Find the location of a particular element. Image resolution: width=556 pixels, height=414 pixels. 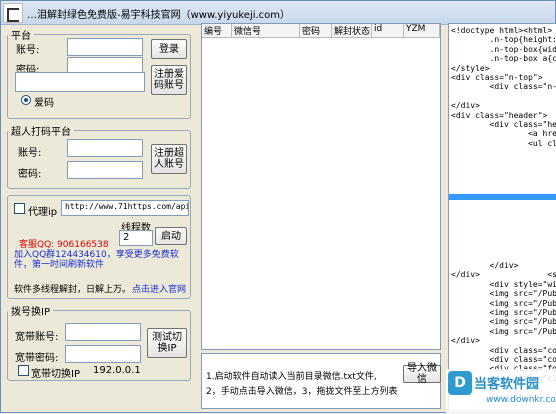

proxy-checkbox-label: 代理ip is located at coordinates (43, 212).